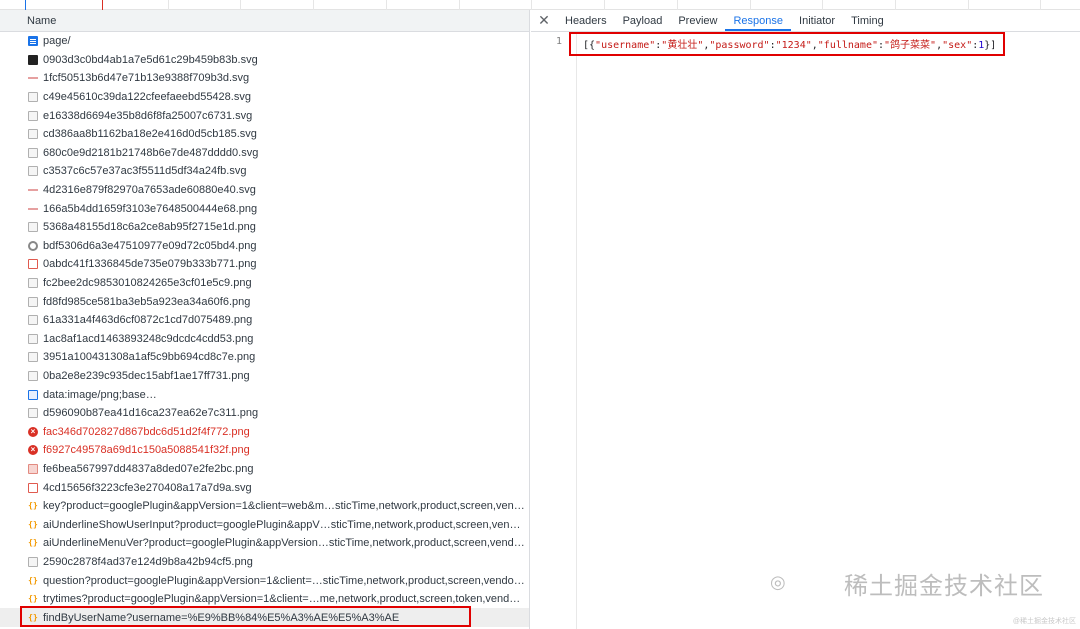  I want to click on request-name: bdf5306d6a3e47510977e09d72c05bd4.png, so click(150, 245).